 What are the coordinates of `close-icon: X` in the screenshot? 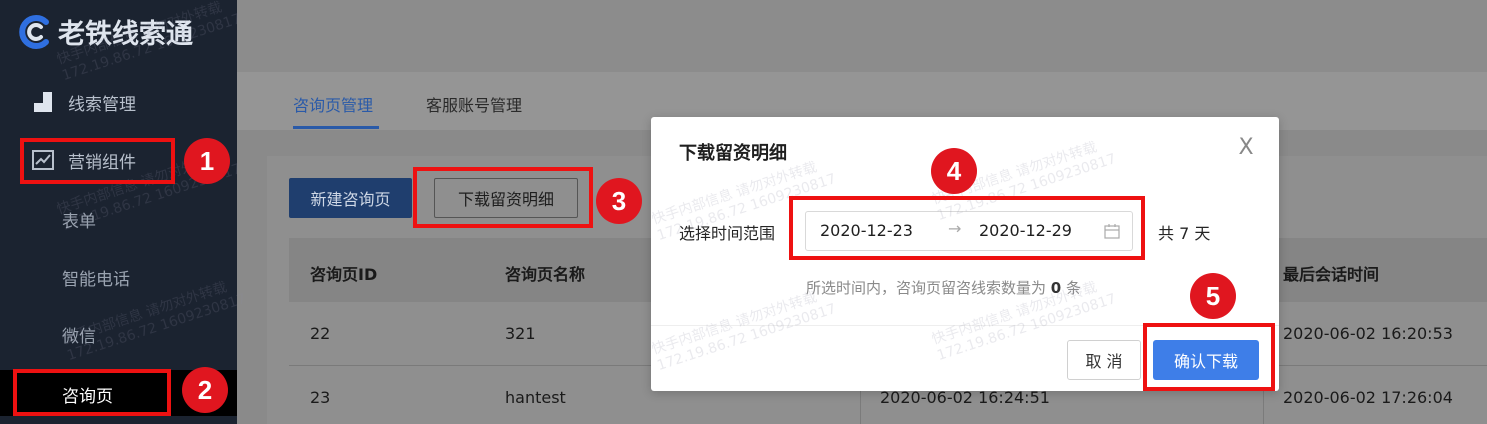 It's located at (1246, 148).